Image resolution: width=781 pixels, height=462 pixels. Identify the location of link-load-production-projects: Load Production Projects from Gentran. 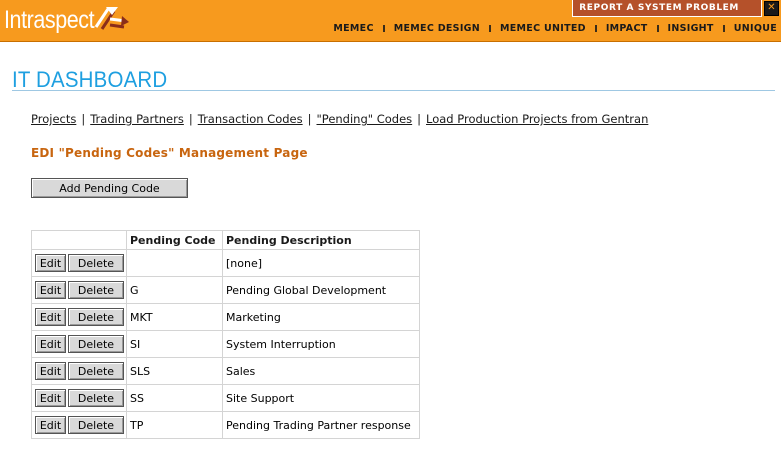
(537, 119).